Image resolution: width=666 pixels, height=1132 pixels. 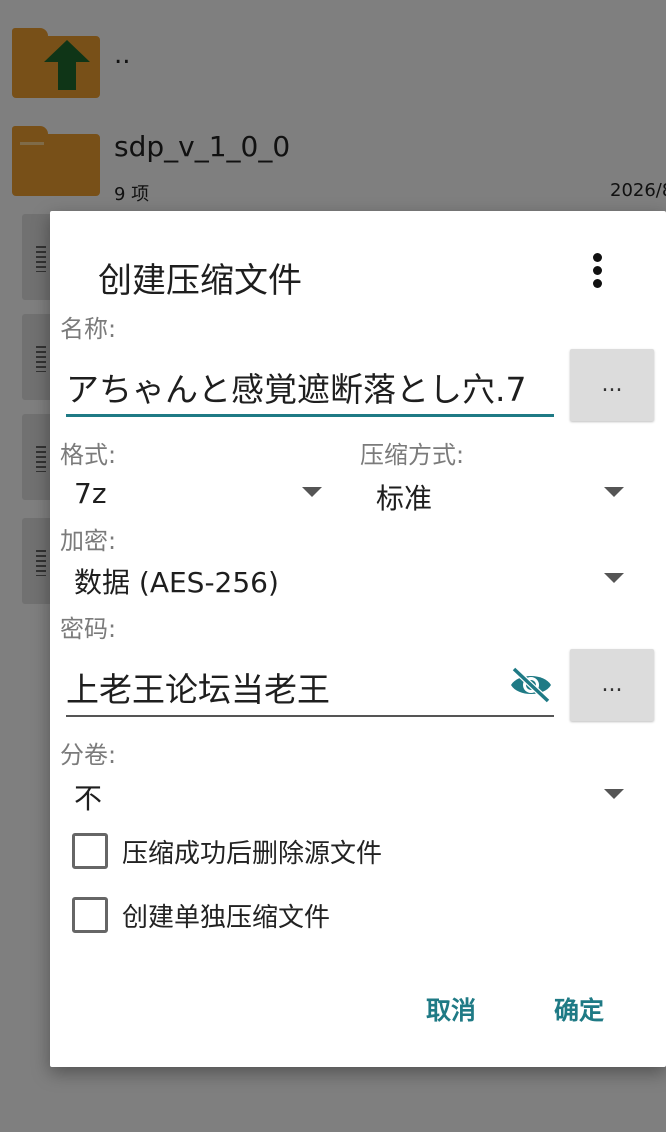 I want to click on compression-select: 标准, so click(x=404, y=497).